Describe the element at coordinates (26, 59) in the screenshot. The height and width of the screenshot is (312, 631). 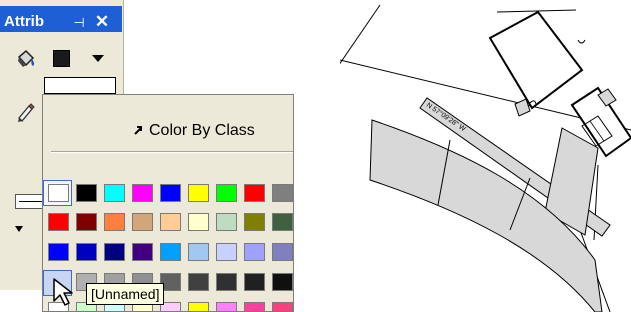
I see `paint-bucket-icon` at that location.